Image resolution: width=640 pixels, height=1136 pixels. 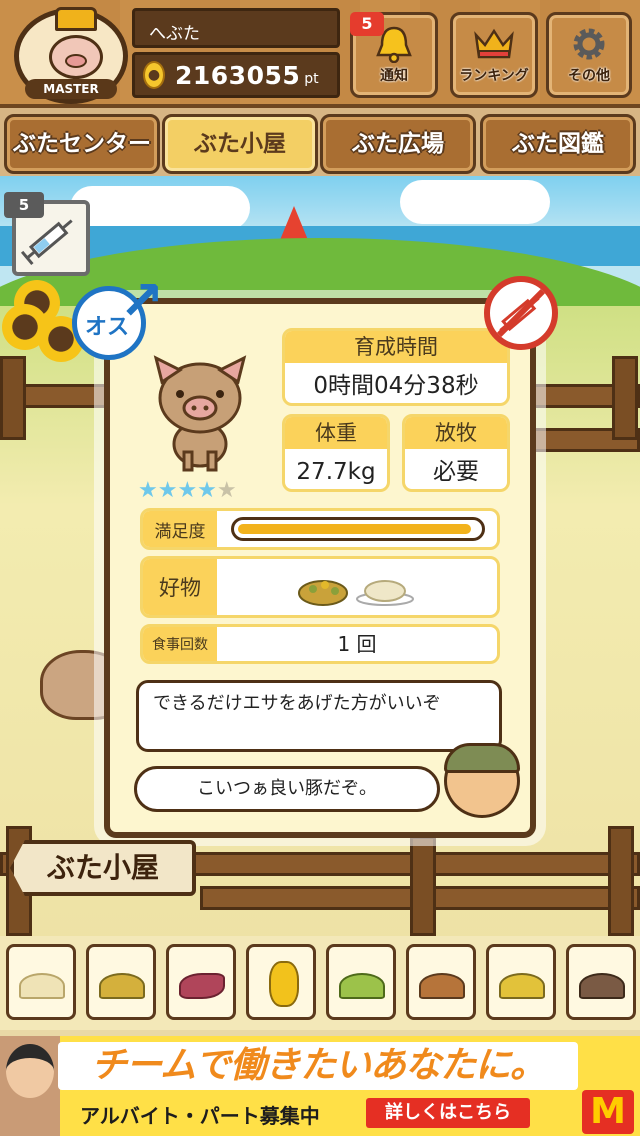 What do you see at coordinates (71, 89) in the screenshot?
I see `master-badge: MASTER` at bounding box center [71, 89].